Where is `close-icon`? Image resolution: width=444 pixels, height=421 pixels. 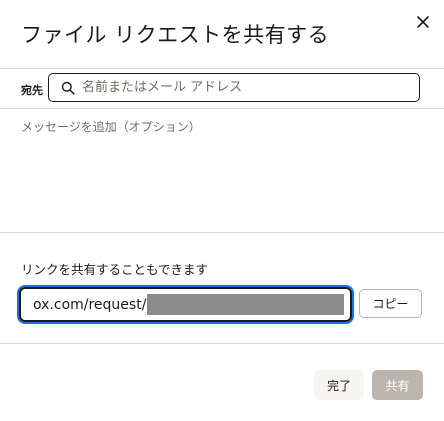 close-icon is located at coordinates (423, 22).